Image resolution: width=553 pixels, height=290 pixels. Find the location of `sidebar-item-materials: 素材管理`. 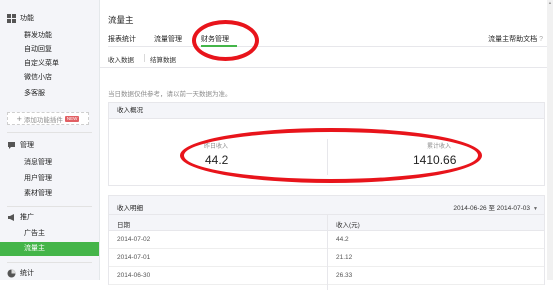

sidebar-item-materials: 素材管理 is located at coordinates (49, 194).